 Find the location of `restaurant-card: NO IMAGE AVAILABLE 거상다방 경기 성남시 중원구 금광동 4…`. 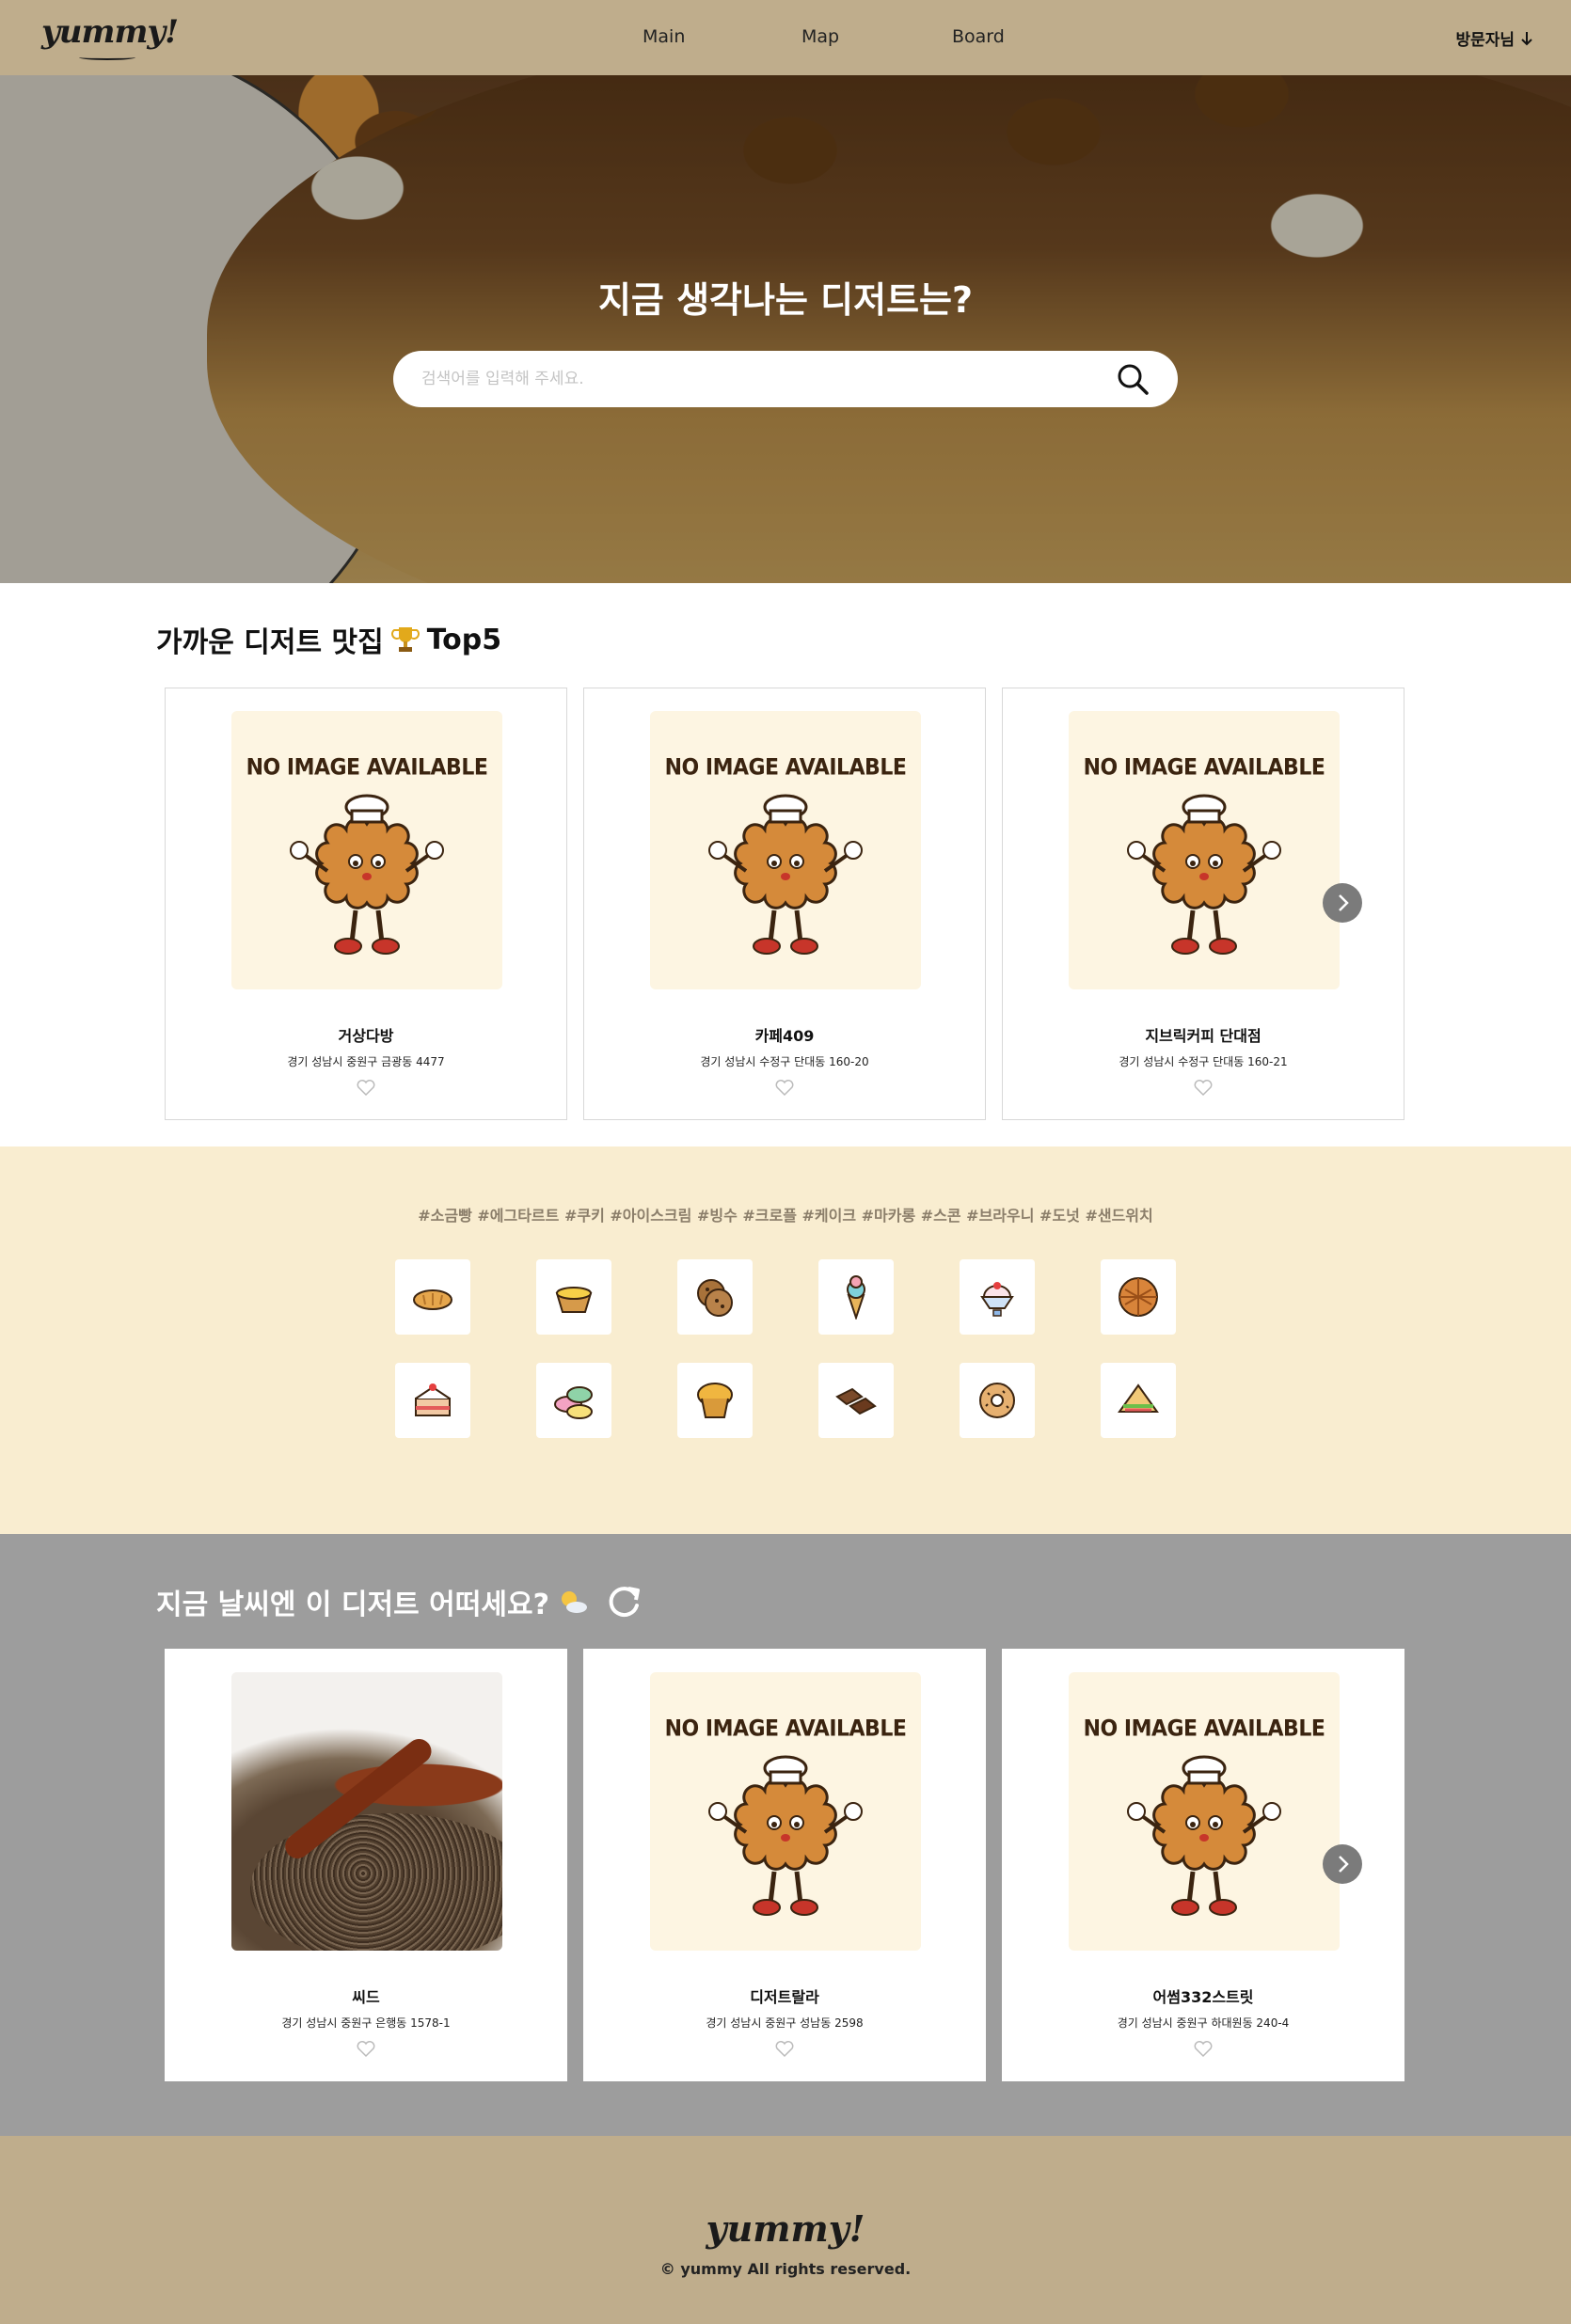

restaurant-card: NO IMAGE AVAILABLE 거상다방 경기 성남시 중원구 금광동 4… is located at coordinates (366, 904).